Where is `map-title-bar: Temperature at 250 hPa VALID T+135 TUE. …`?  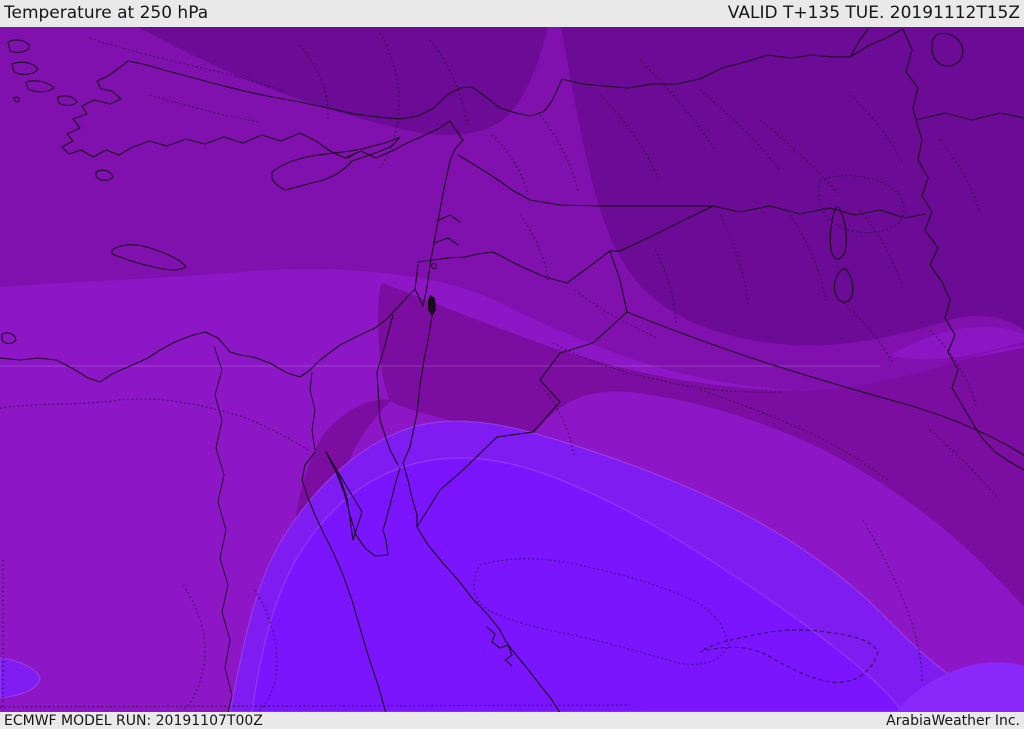
map-title-bar: Temperature at 250 hPa VALID T+135 TUE. … is located at coordinates (512, 13).